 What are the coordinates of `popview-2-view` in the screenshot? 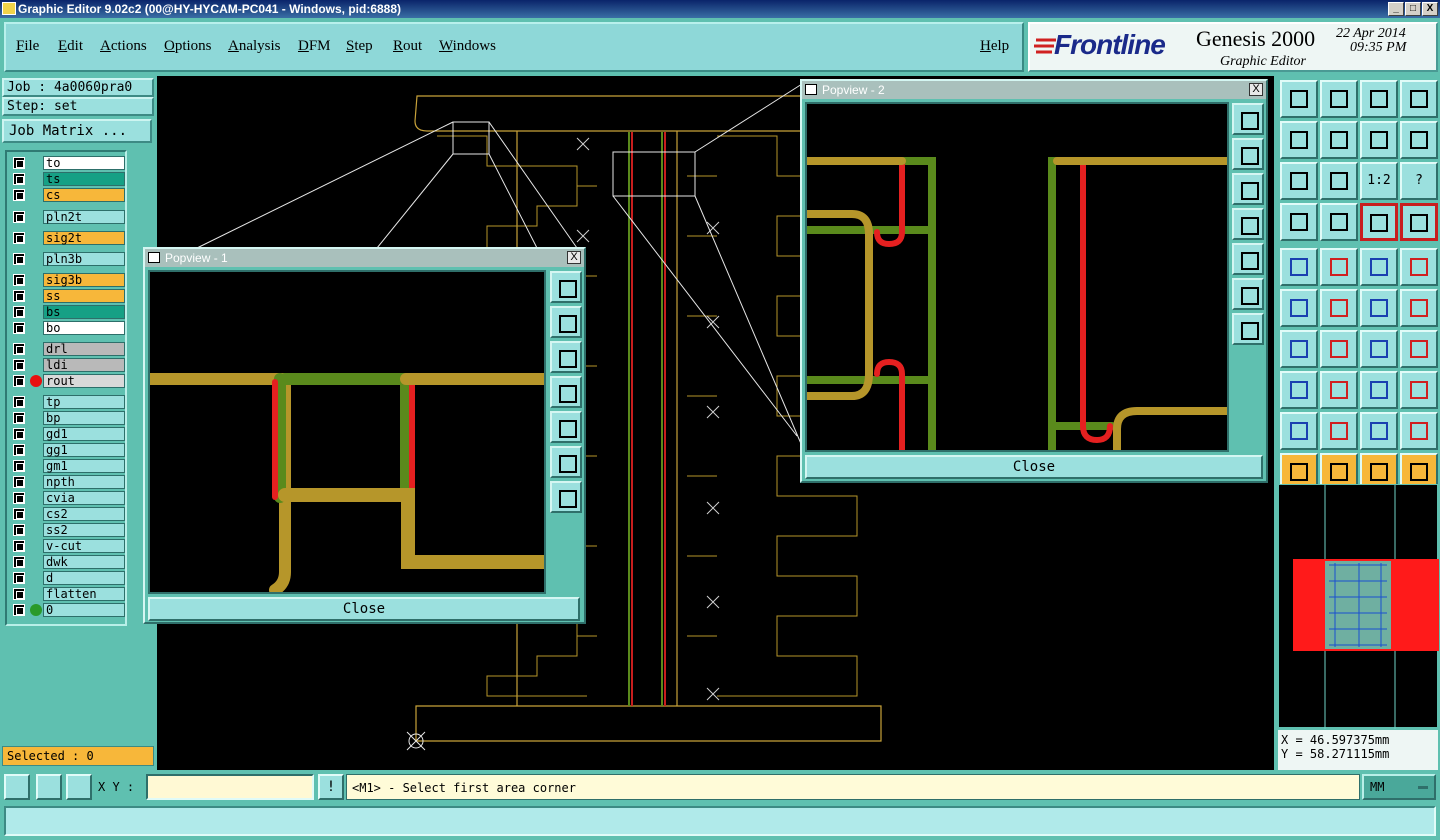 It's located at (1017, 277).